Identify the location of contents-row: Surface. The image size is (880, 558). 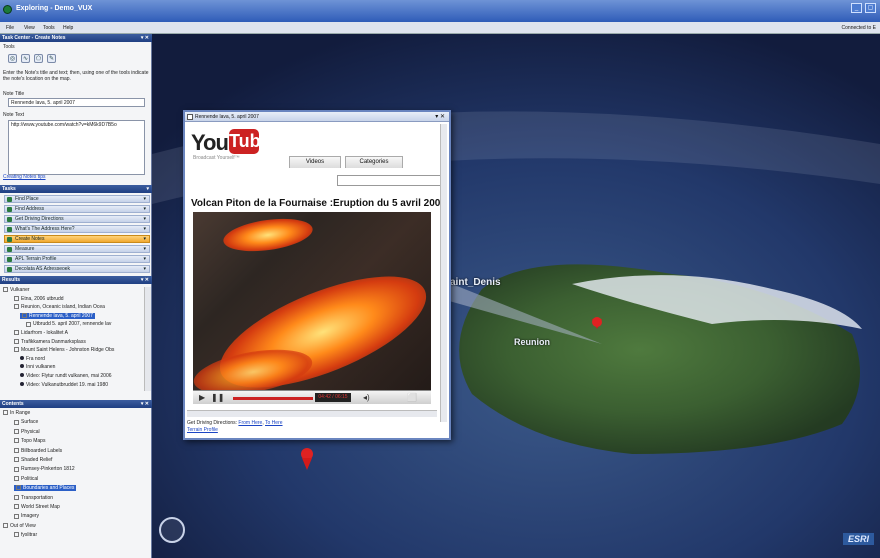
(26, 422).